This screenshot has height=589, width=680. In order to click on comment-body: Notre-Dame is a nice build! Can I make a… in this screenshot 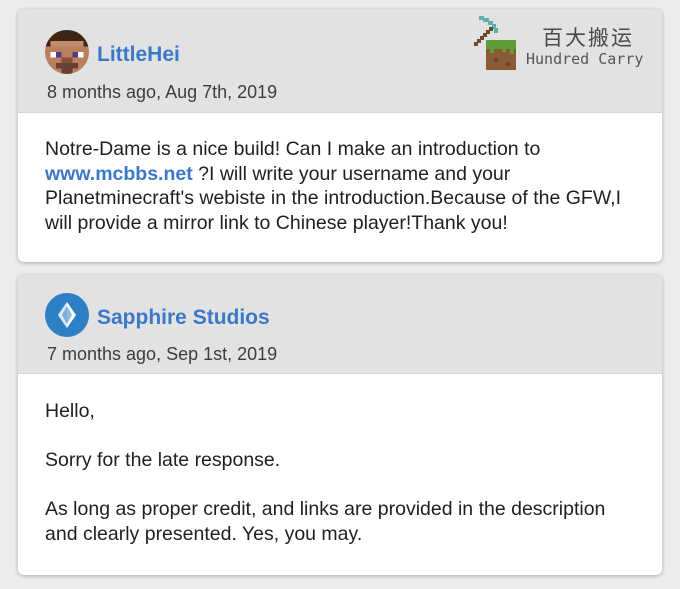, I will do `click(338, 186)`.